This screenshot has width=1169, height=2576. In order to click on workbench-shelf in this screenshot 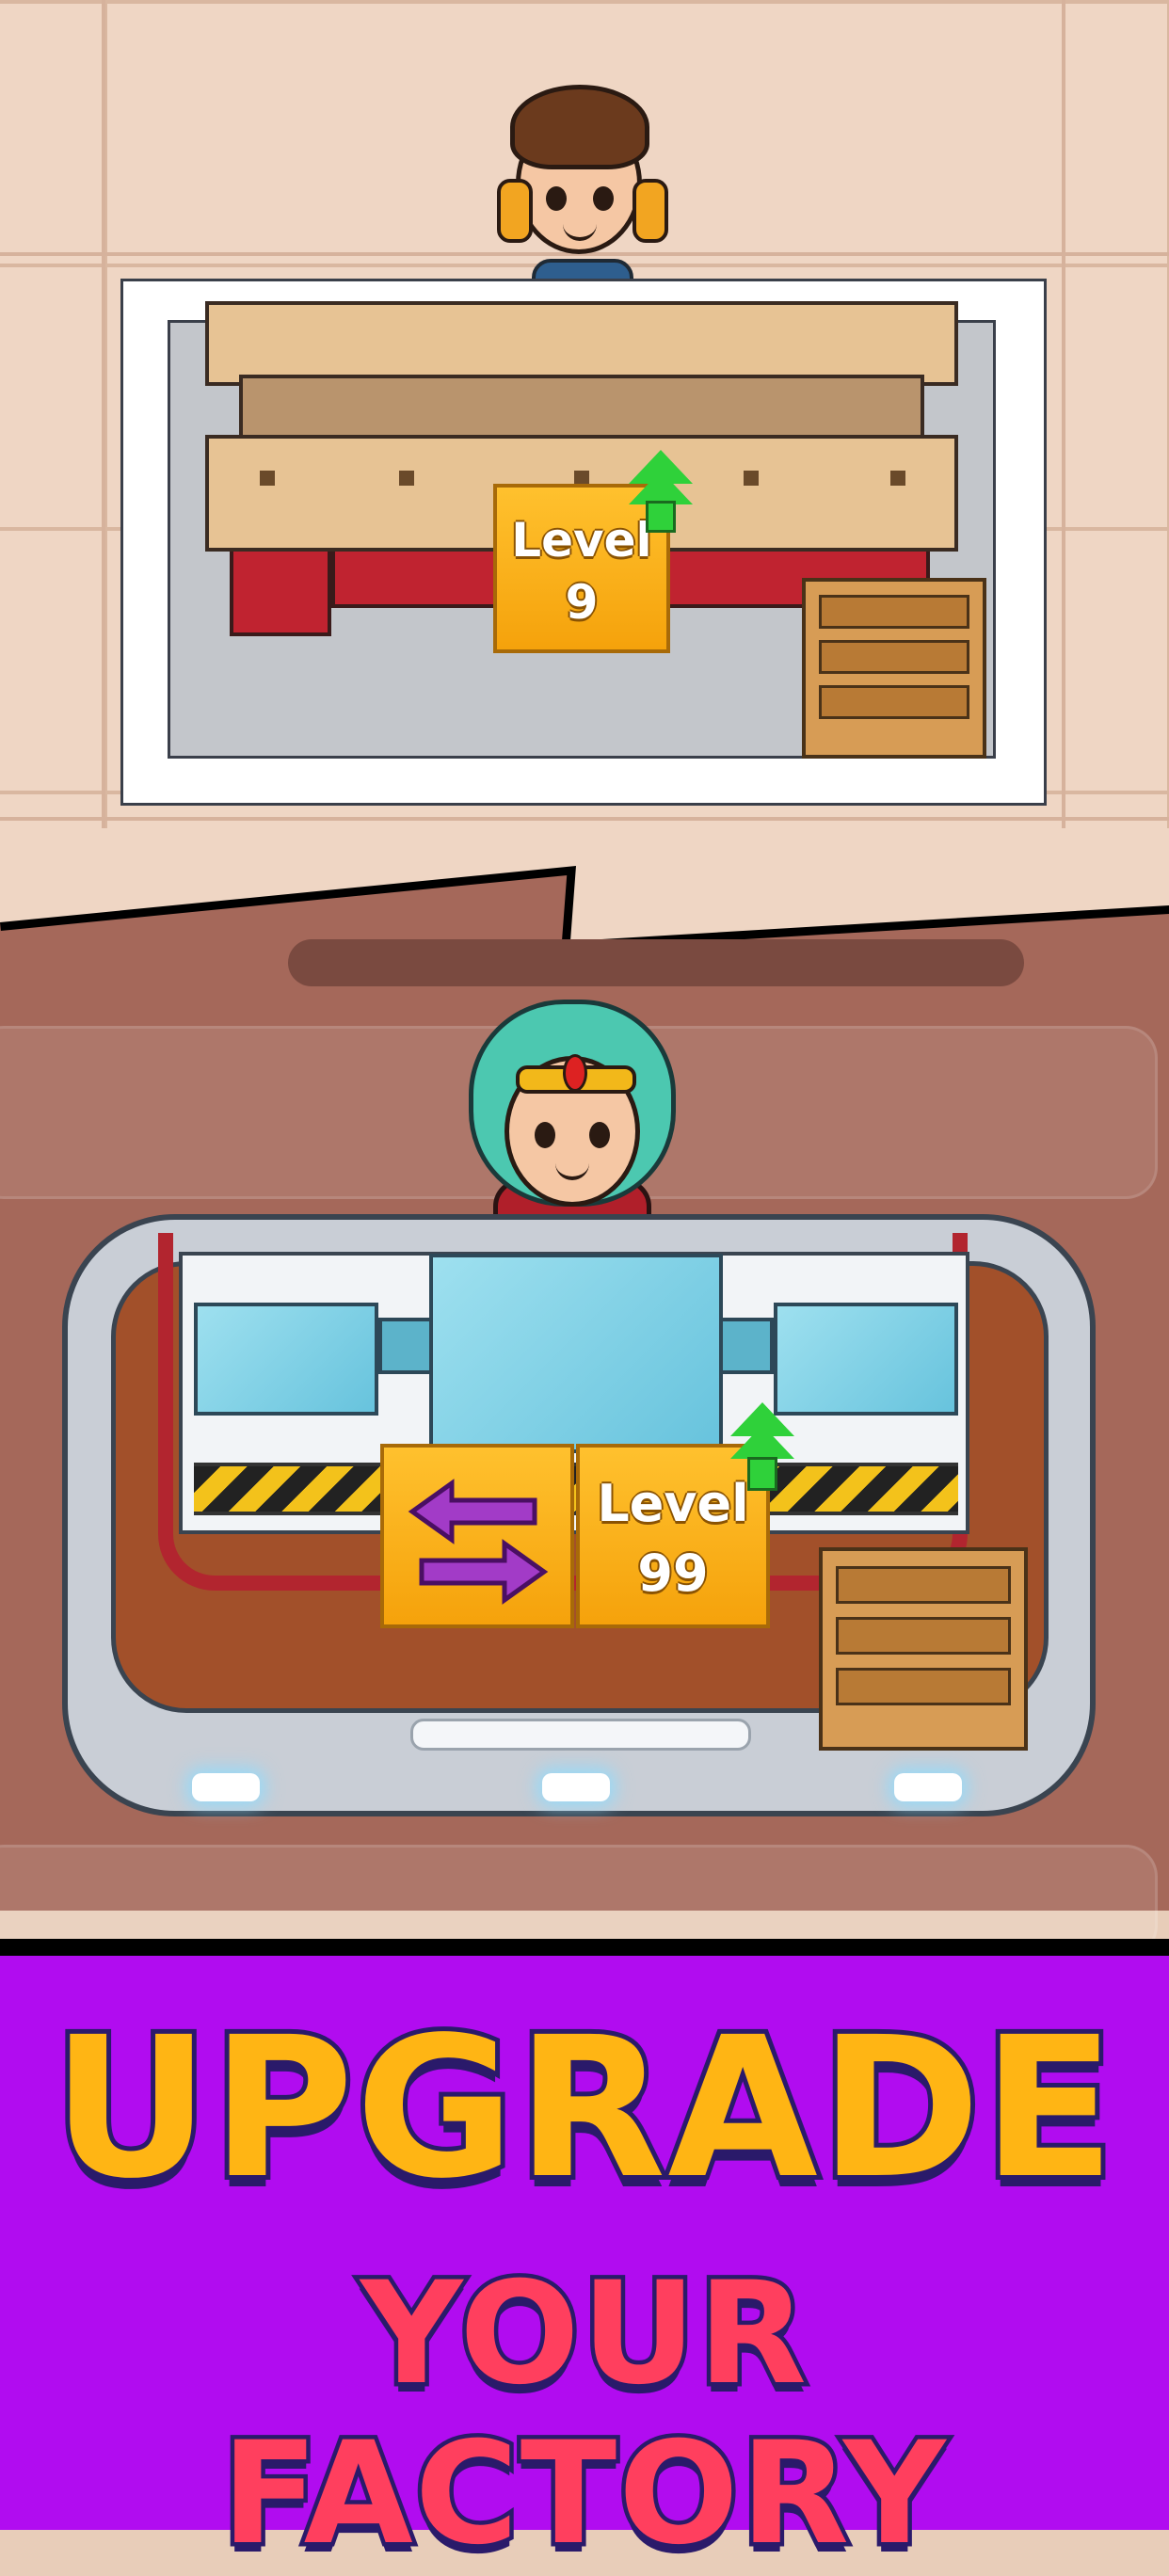, I will do `click(581, 407)`.